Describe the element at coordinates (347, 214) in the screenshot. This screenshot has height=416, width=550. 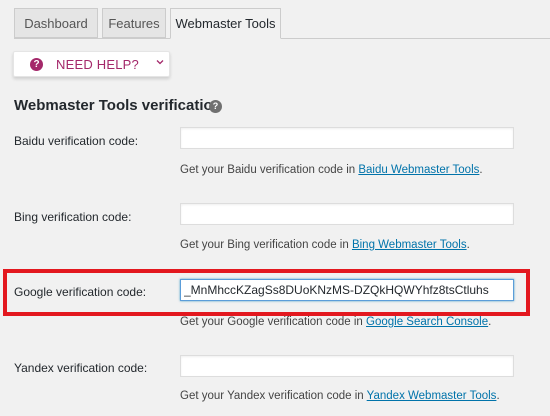
I see `bing-verification-input` at that location.